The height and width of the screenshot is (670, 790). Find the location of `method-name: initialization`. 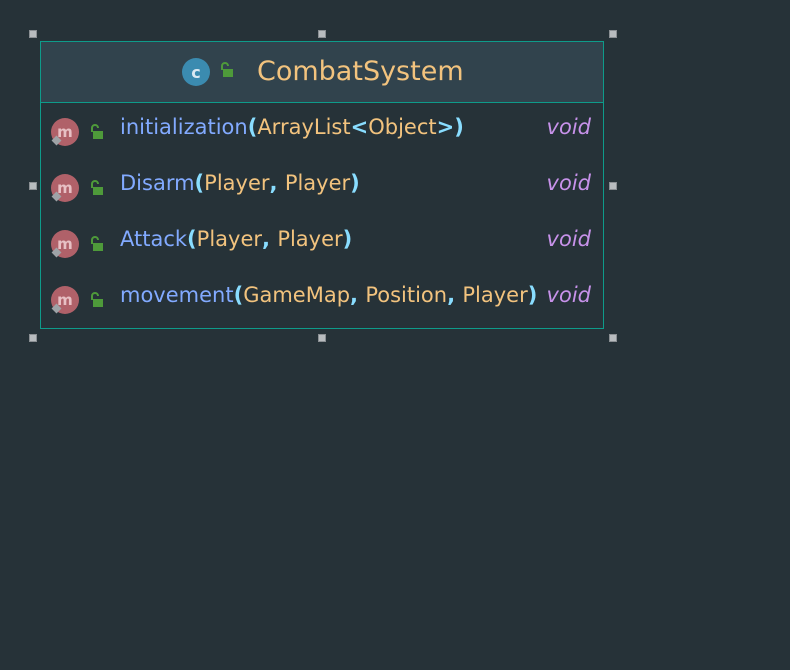

method-name: initialization is located at coordinates (184, 127).